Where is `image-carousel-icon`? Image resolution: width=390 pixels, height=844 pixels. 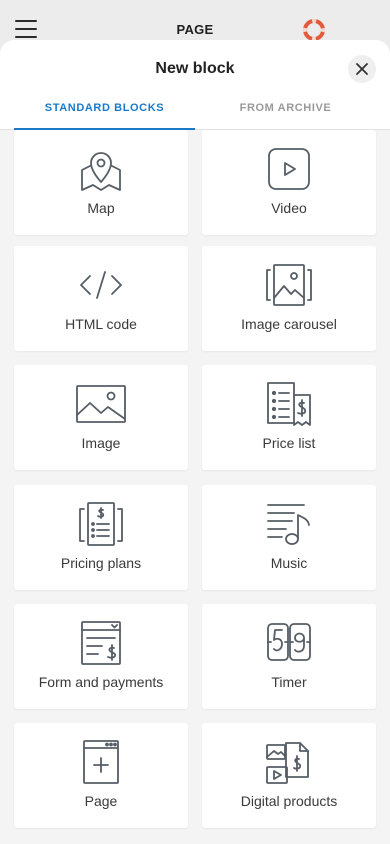
image-carousel-icon is located at coordinates (289, 285).